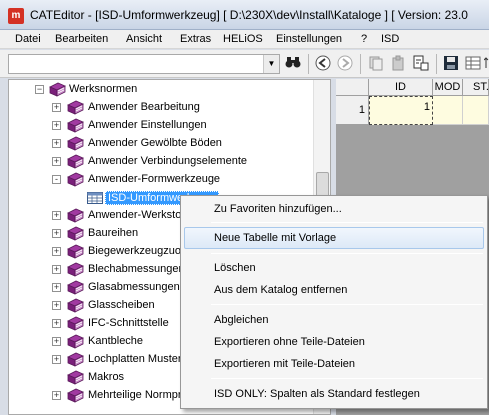 Image resolution: width=489 pixels, height=415 pixels. What do you see at coordinates (135, 359) in the screenshot?
I see `tree-node-label: Lochplatten Muster` at bounding box center [135, 359].